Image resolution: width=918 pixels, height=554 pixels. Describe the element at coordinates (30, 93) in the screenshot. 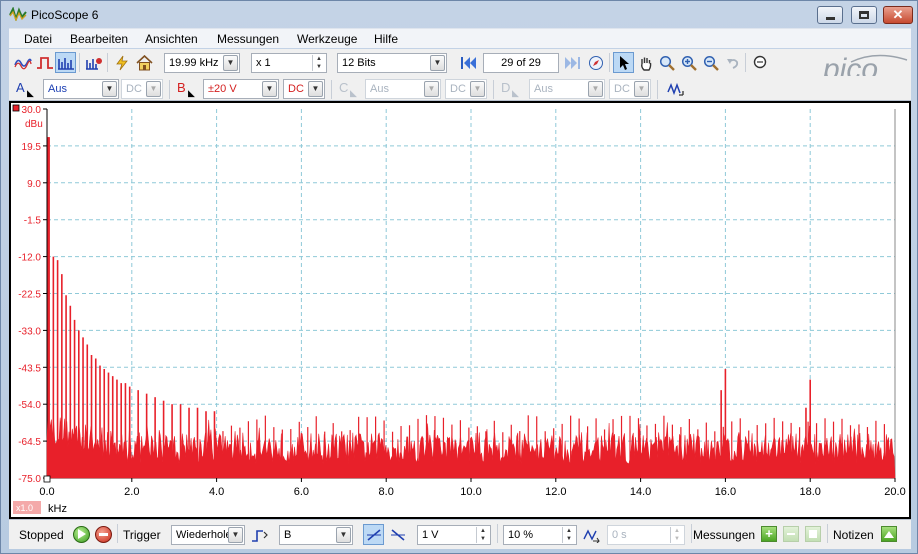

I see `channel-a-options-icon: ◣` at that location.